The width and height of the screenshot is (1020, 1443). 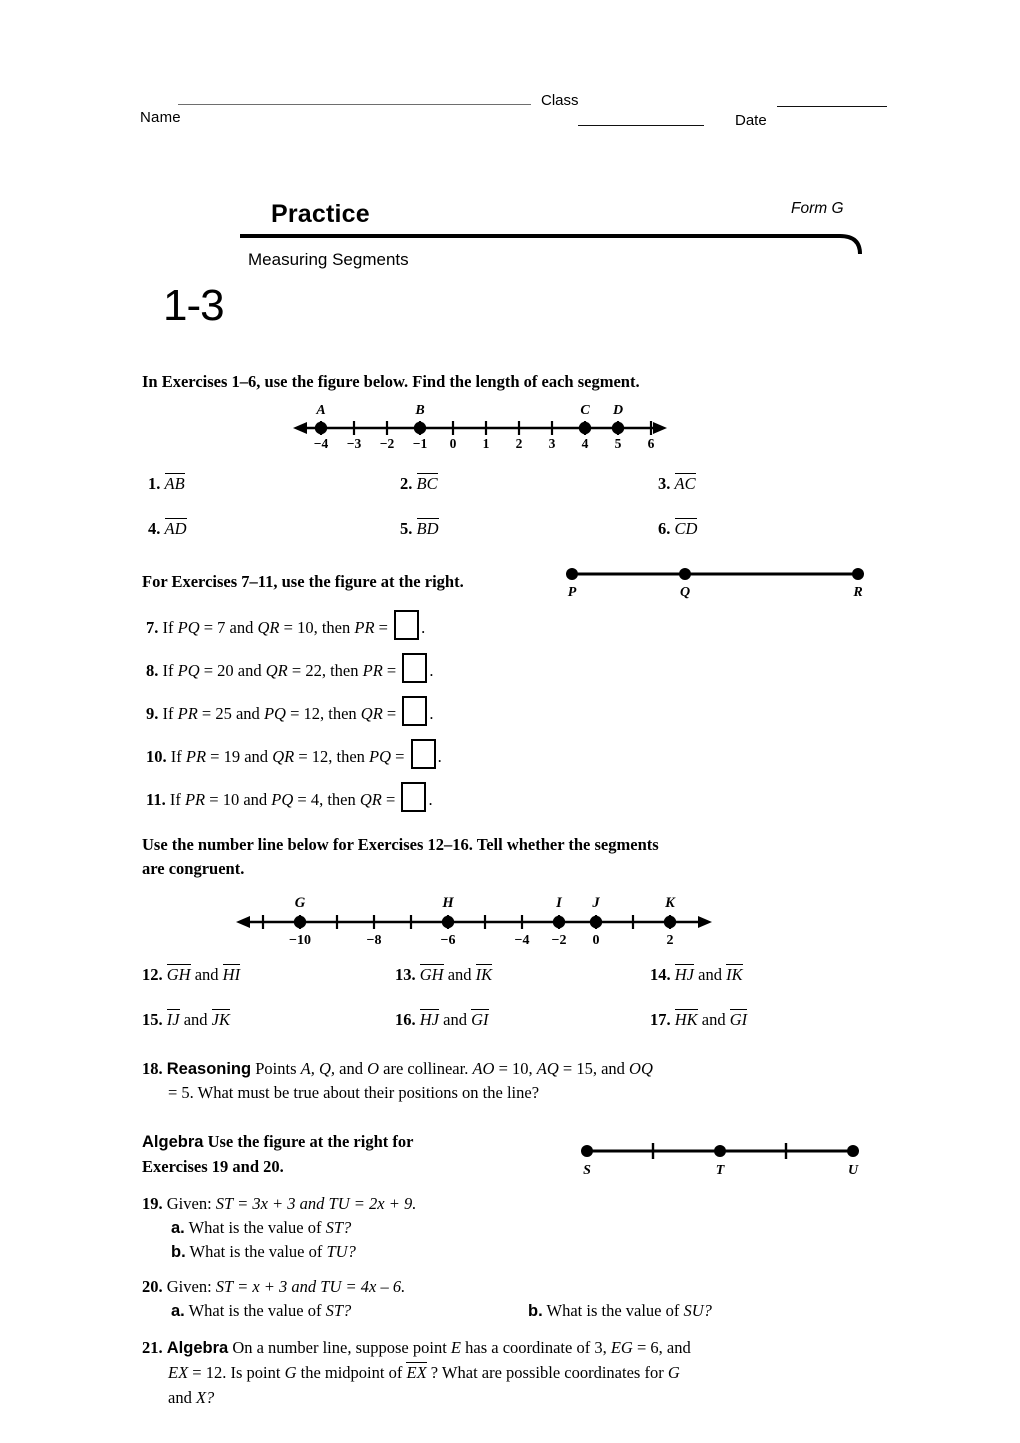 I want to click on exercise-10-eq1: = 19 and, so click(x=239, y=756).